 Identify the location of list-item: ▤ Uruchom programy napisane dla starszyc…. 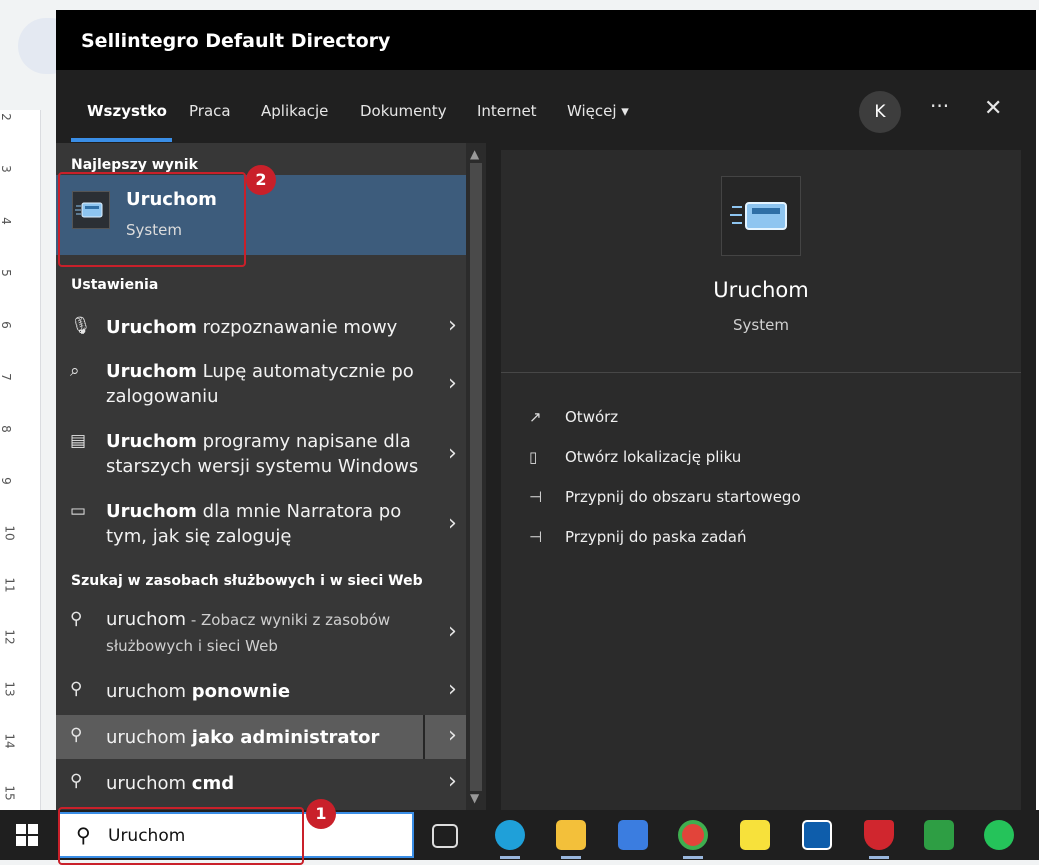
(261, 458).